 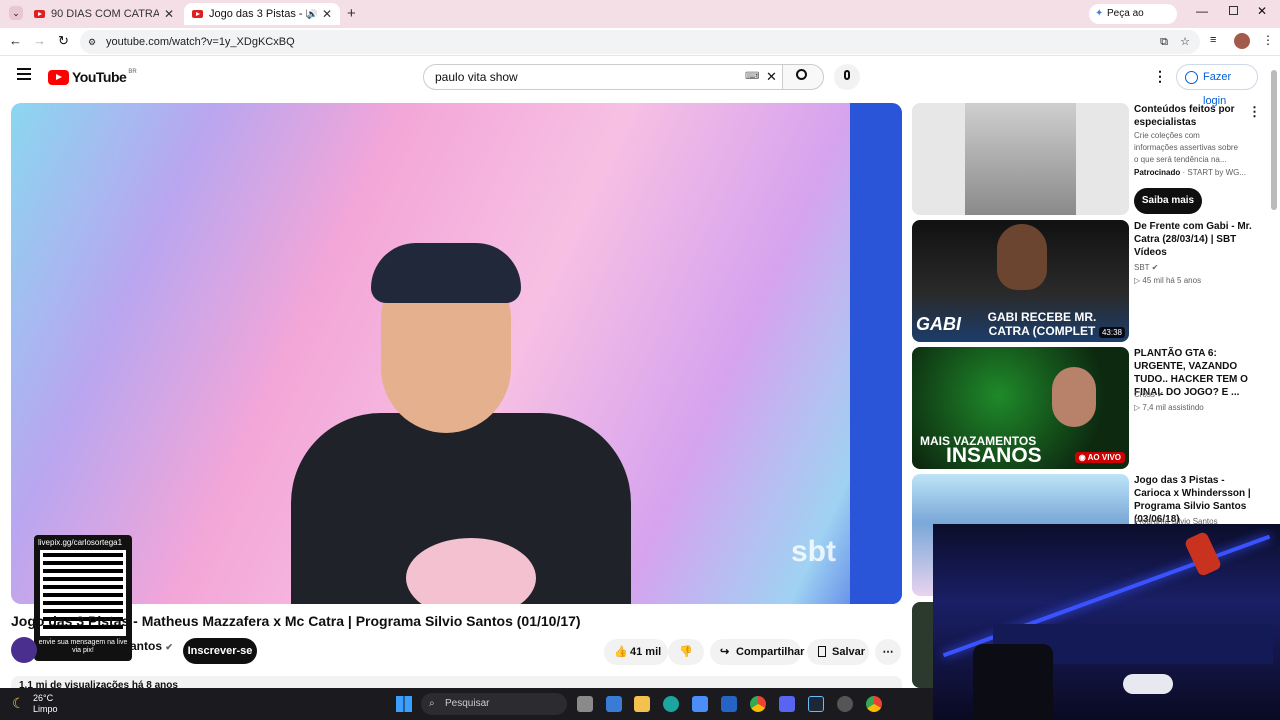 I want to click on tab-title: Jogo das 3 Pistas - Matheus, so click(x=258, y=14).